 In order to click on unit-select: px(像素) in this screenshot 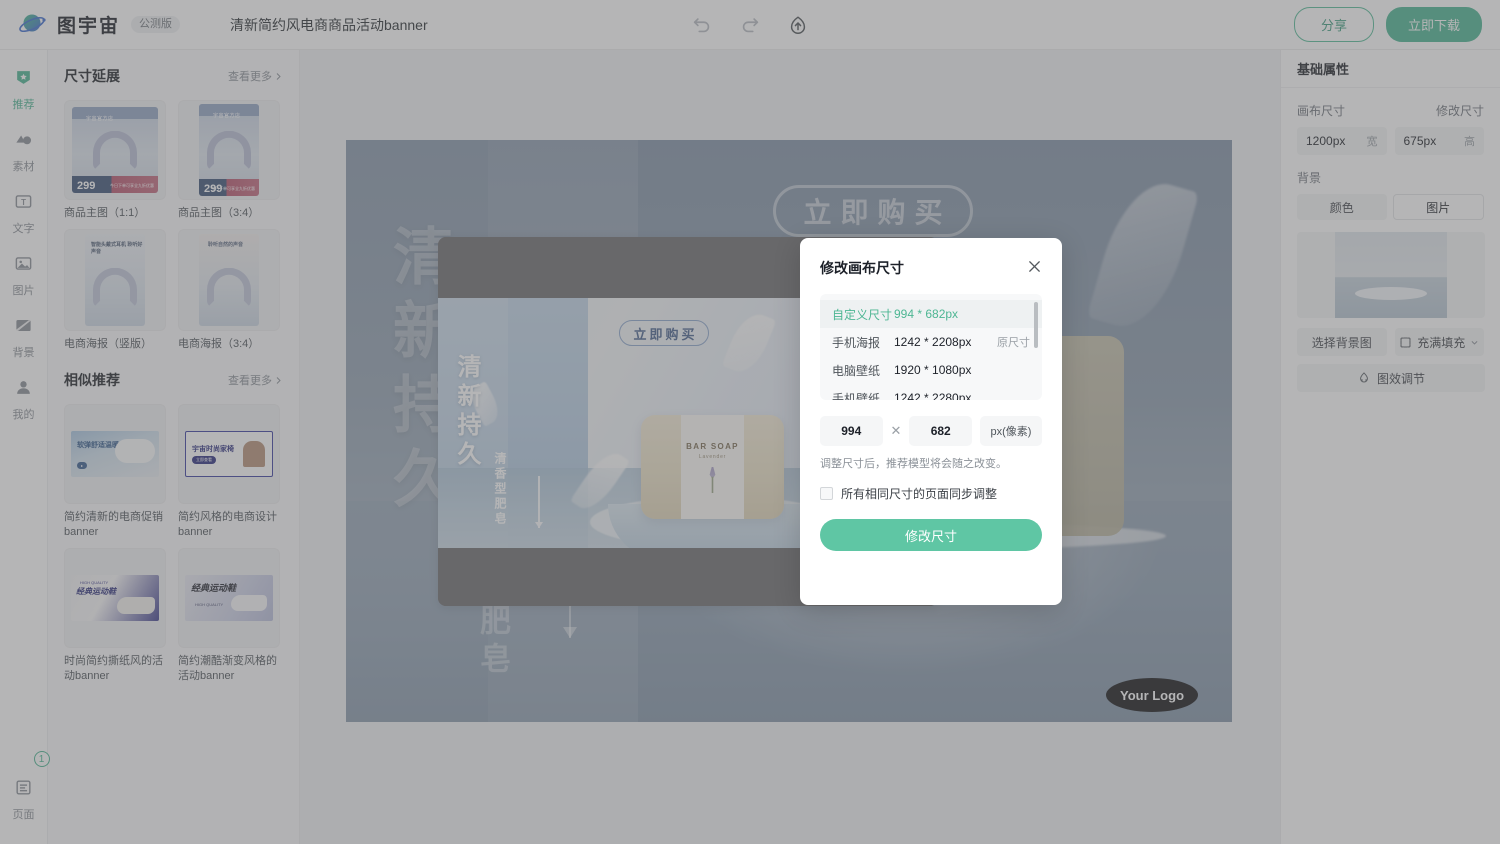, I will do `click(1011, 431)`.